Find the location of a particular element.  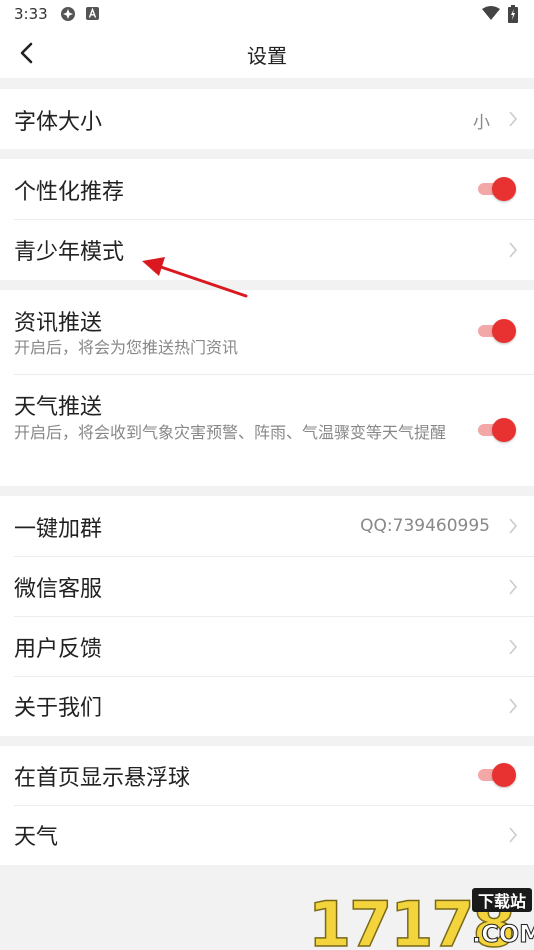

float-ball-toggle is located at coordinates (497, 775).